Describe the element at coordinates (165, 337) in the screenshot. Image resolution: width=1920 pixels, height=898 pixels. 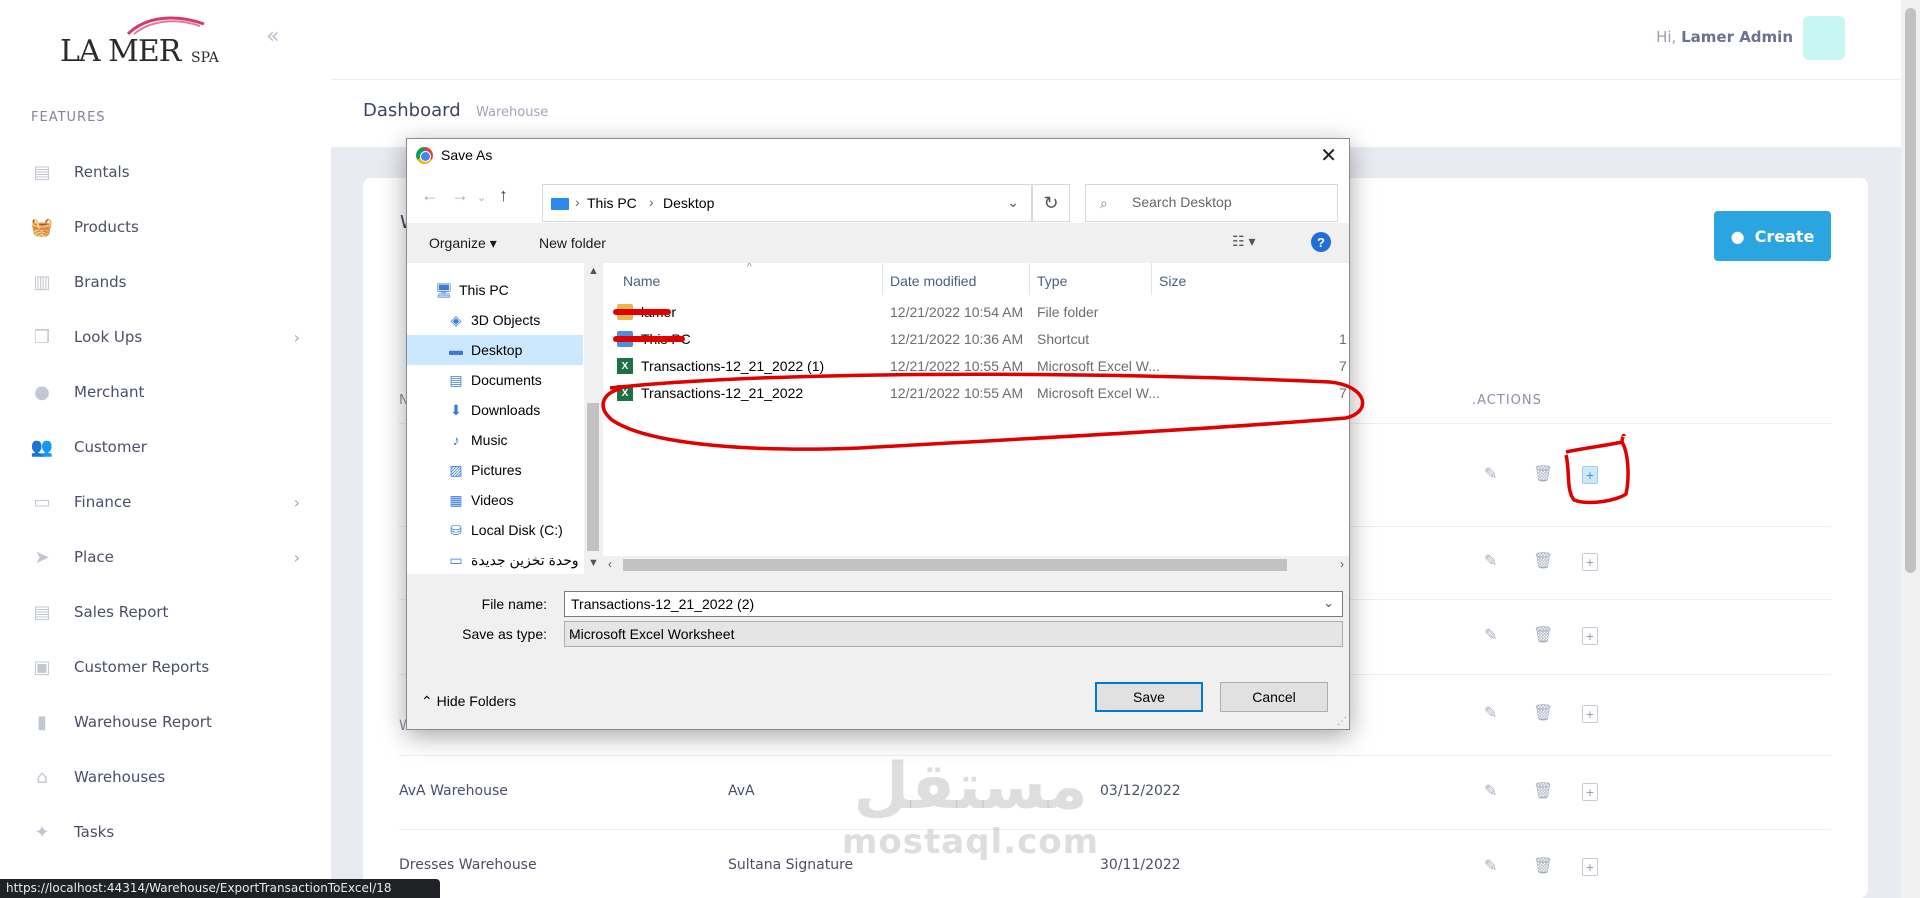
I see `sidebar-item-look-ups: ❐ Look Ups ›` at that location.